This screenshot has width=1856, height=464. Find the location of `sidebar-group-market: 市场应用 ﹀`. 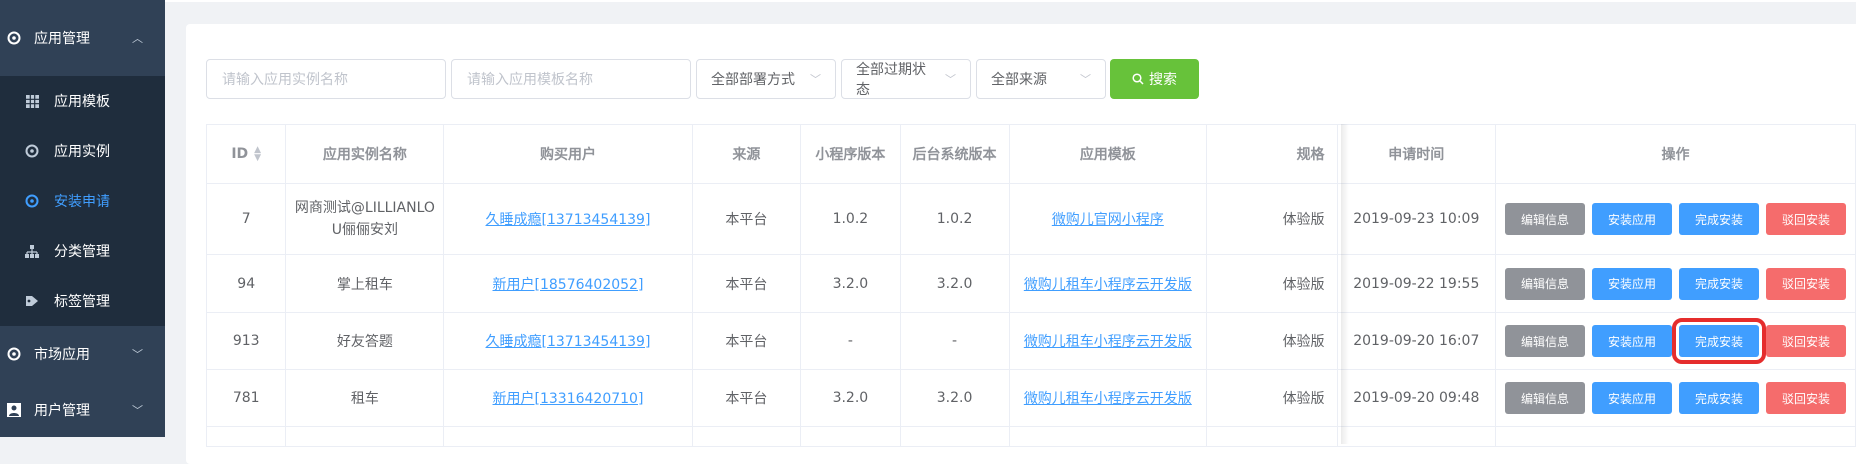

sidebar-group-market: 市场应用 ﹀ is located at coordinates (82, 354).